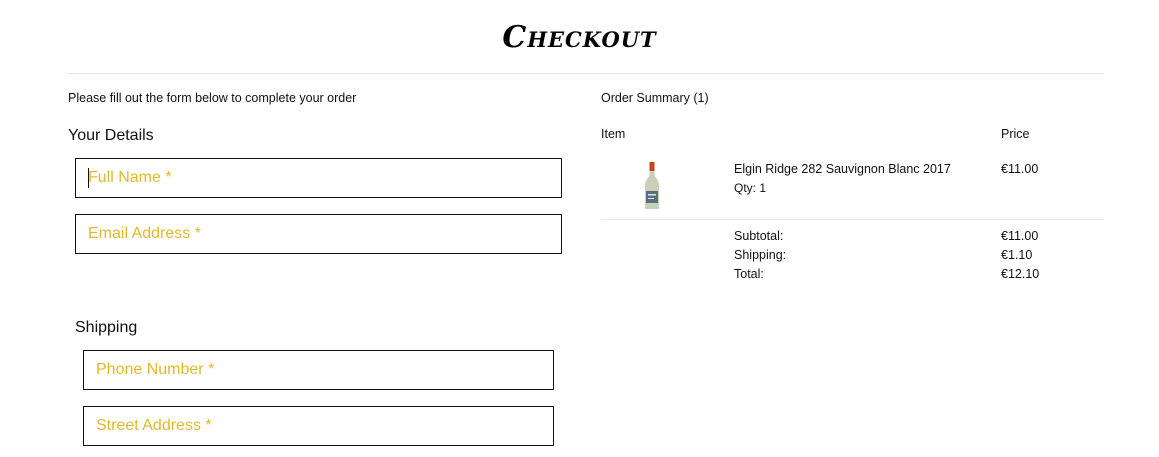 This screenshot has width=1159, height=457. What do you see at coordinates (1020, 274) in the screenshot?
I see `total-value: €12.10` at bounding box center [1020, 274].